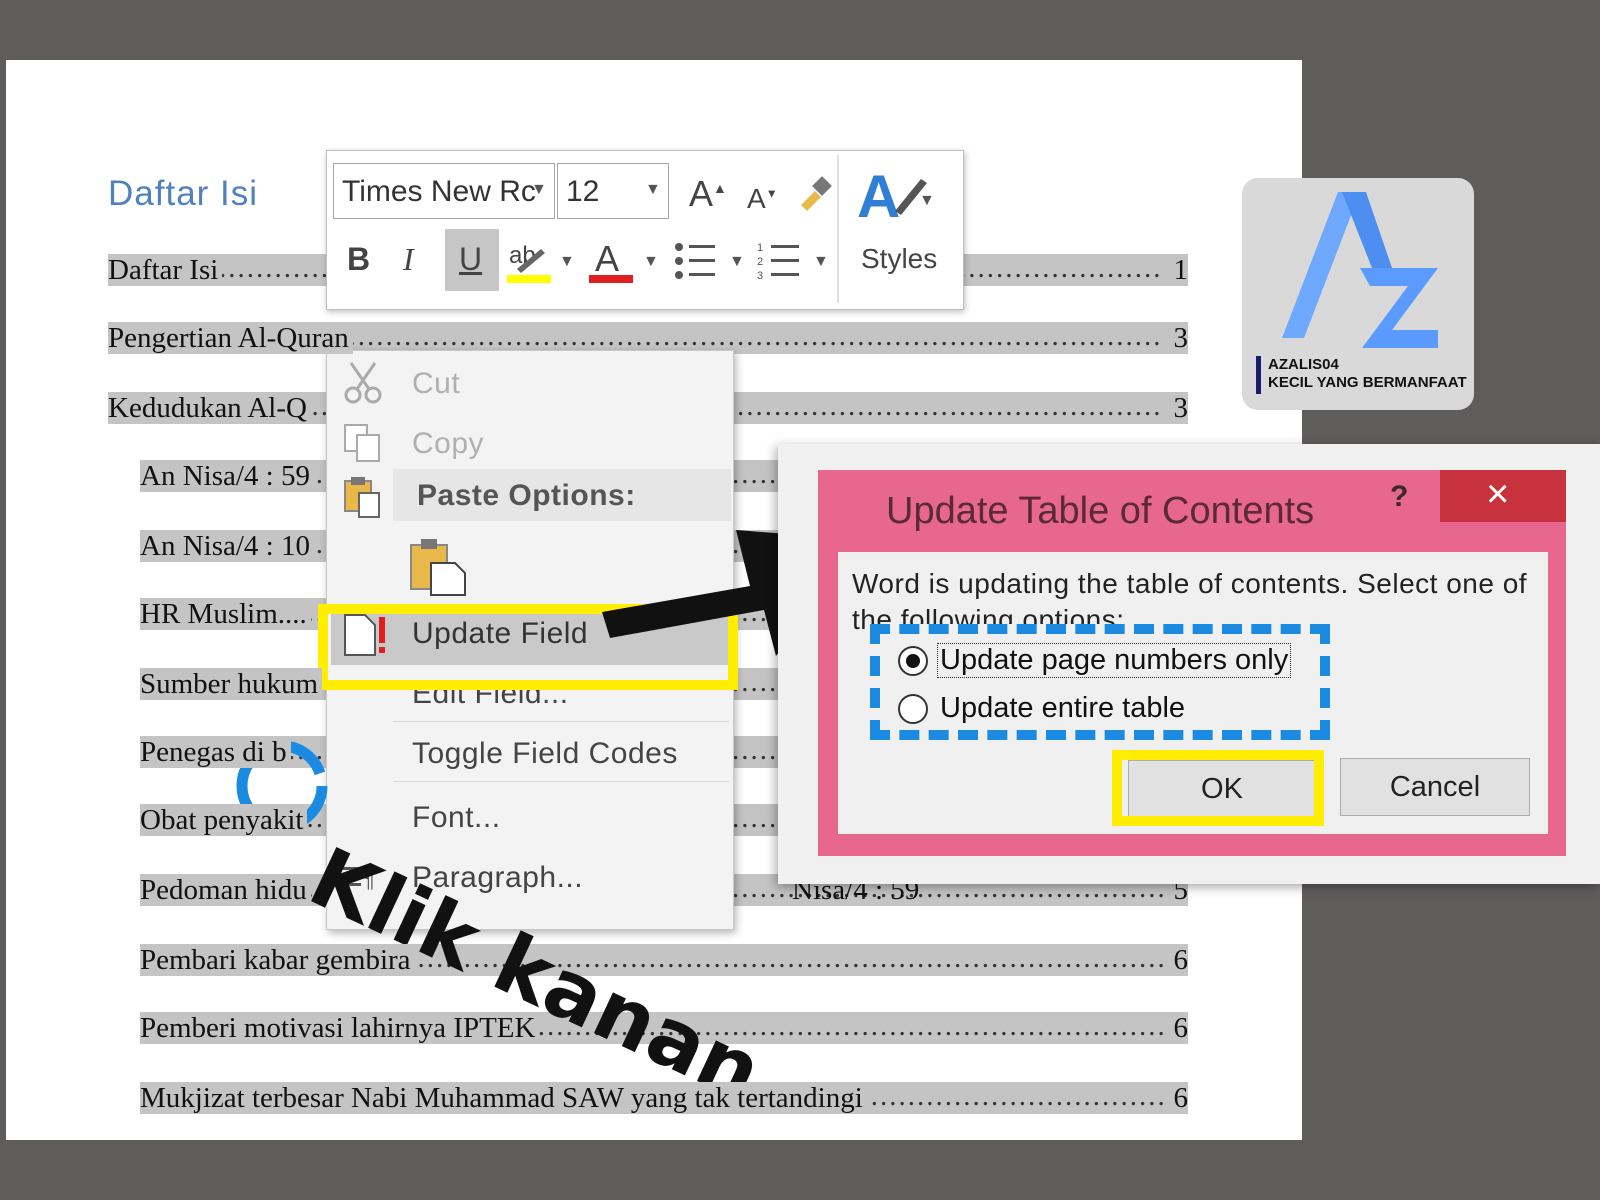 The width and height of the screenshot is (1600, 1200). I want to click on shrink-font-icon: A▼, so click(762, 199).